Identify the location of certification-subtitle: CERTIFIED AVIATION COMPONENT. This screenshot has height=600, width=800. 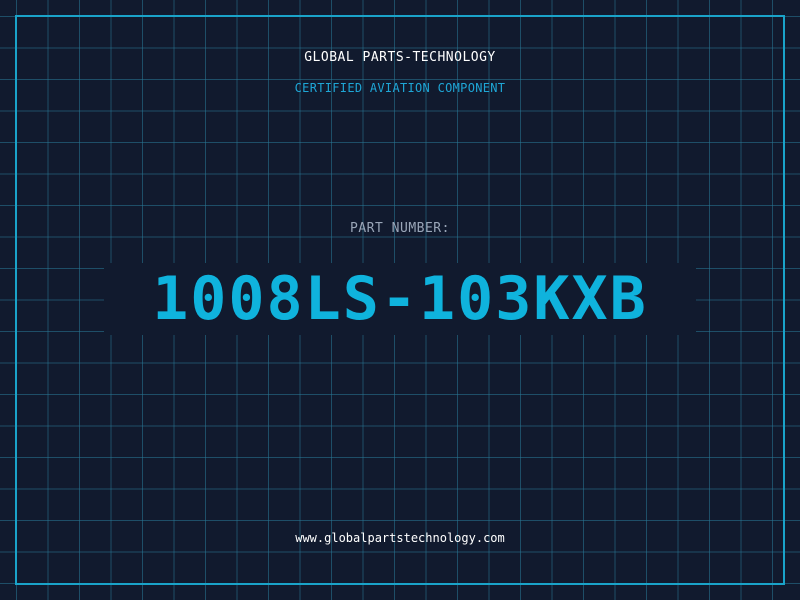
(400, 88).